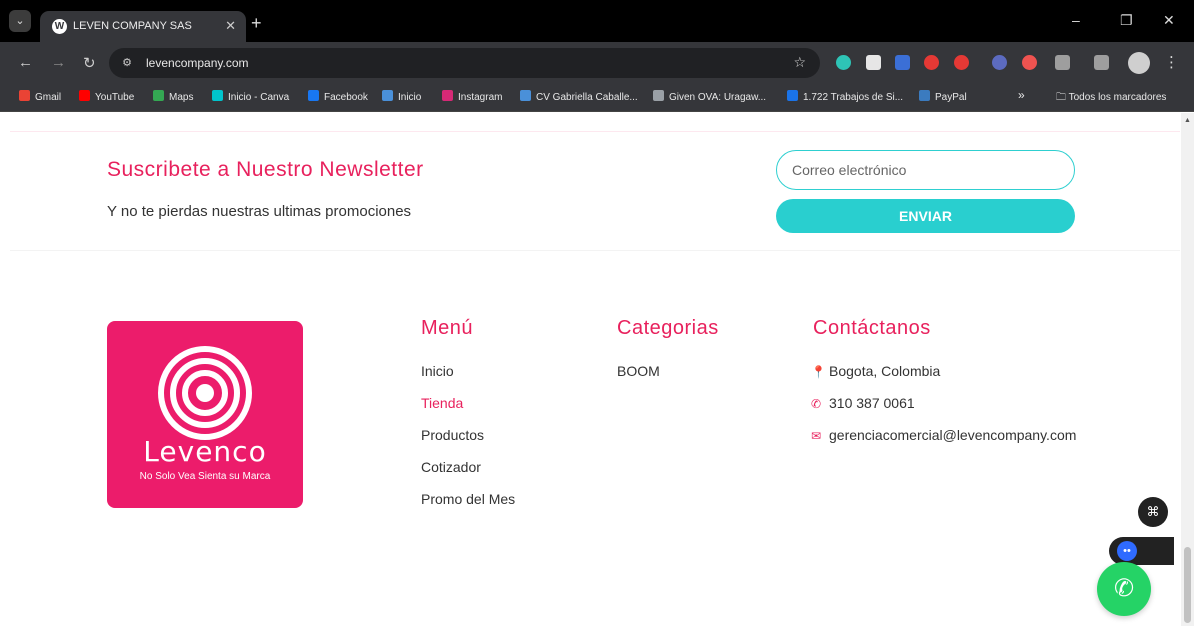 The width and height of the screenshot is (1194, 626). I want to click on browser-toolbar: ← → ↻ ⚙ levencompany.com ☆ ⋮, so click(597, 63).